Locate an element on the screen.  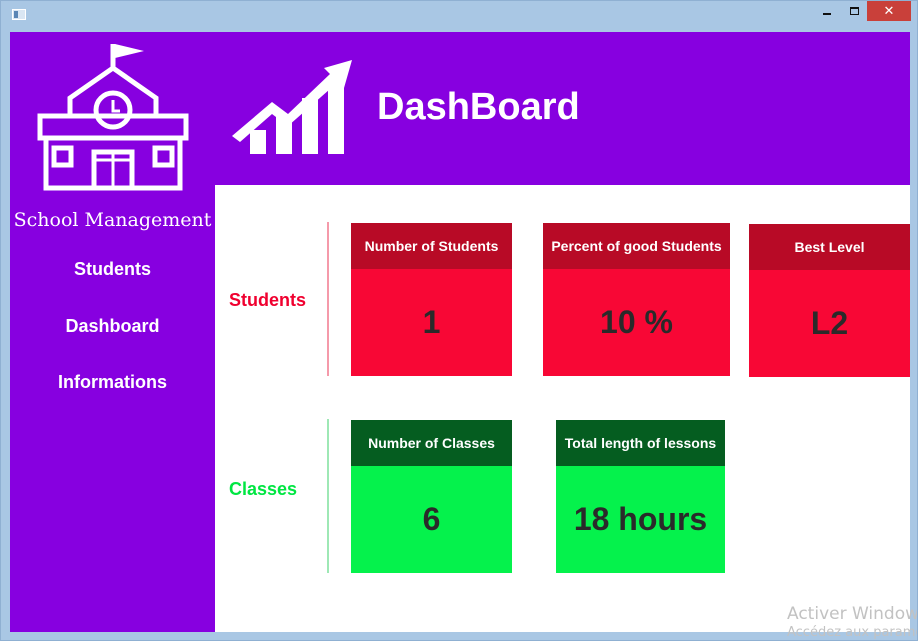
page-title: DashBoard is located at coordinates (478, 107).